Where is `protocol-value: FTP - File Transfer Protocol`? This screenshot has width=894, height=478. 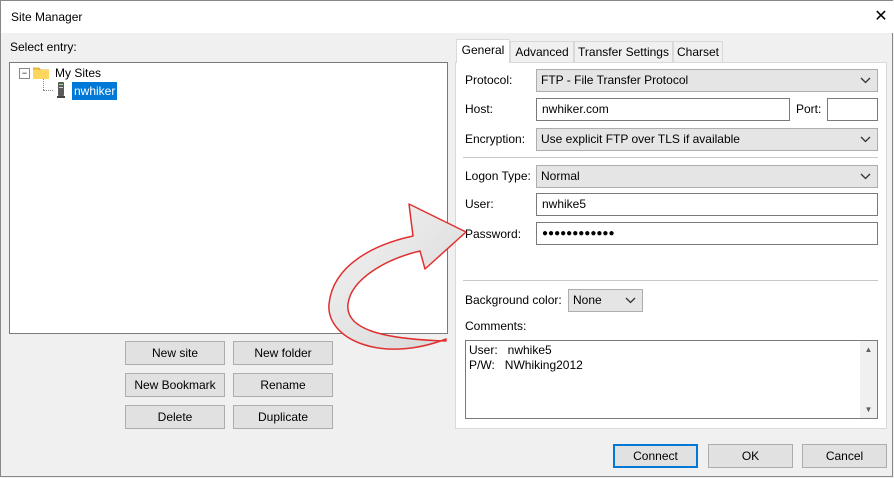
protocol-value: FTP - File Transfer Protocol is located at coordinates (615, 80).